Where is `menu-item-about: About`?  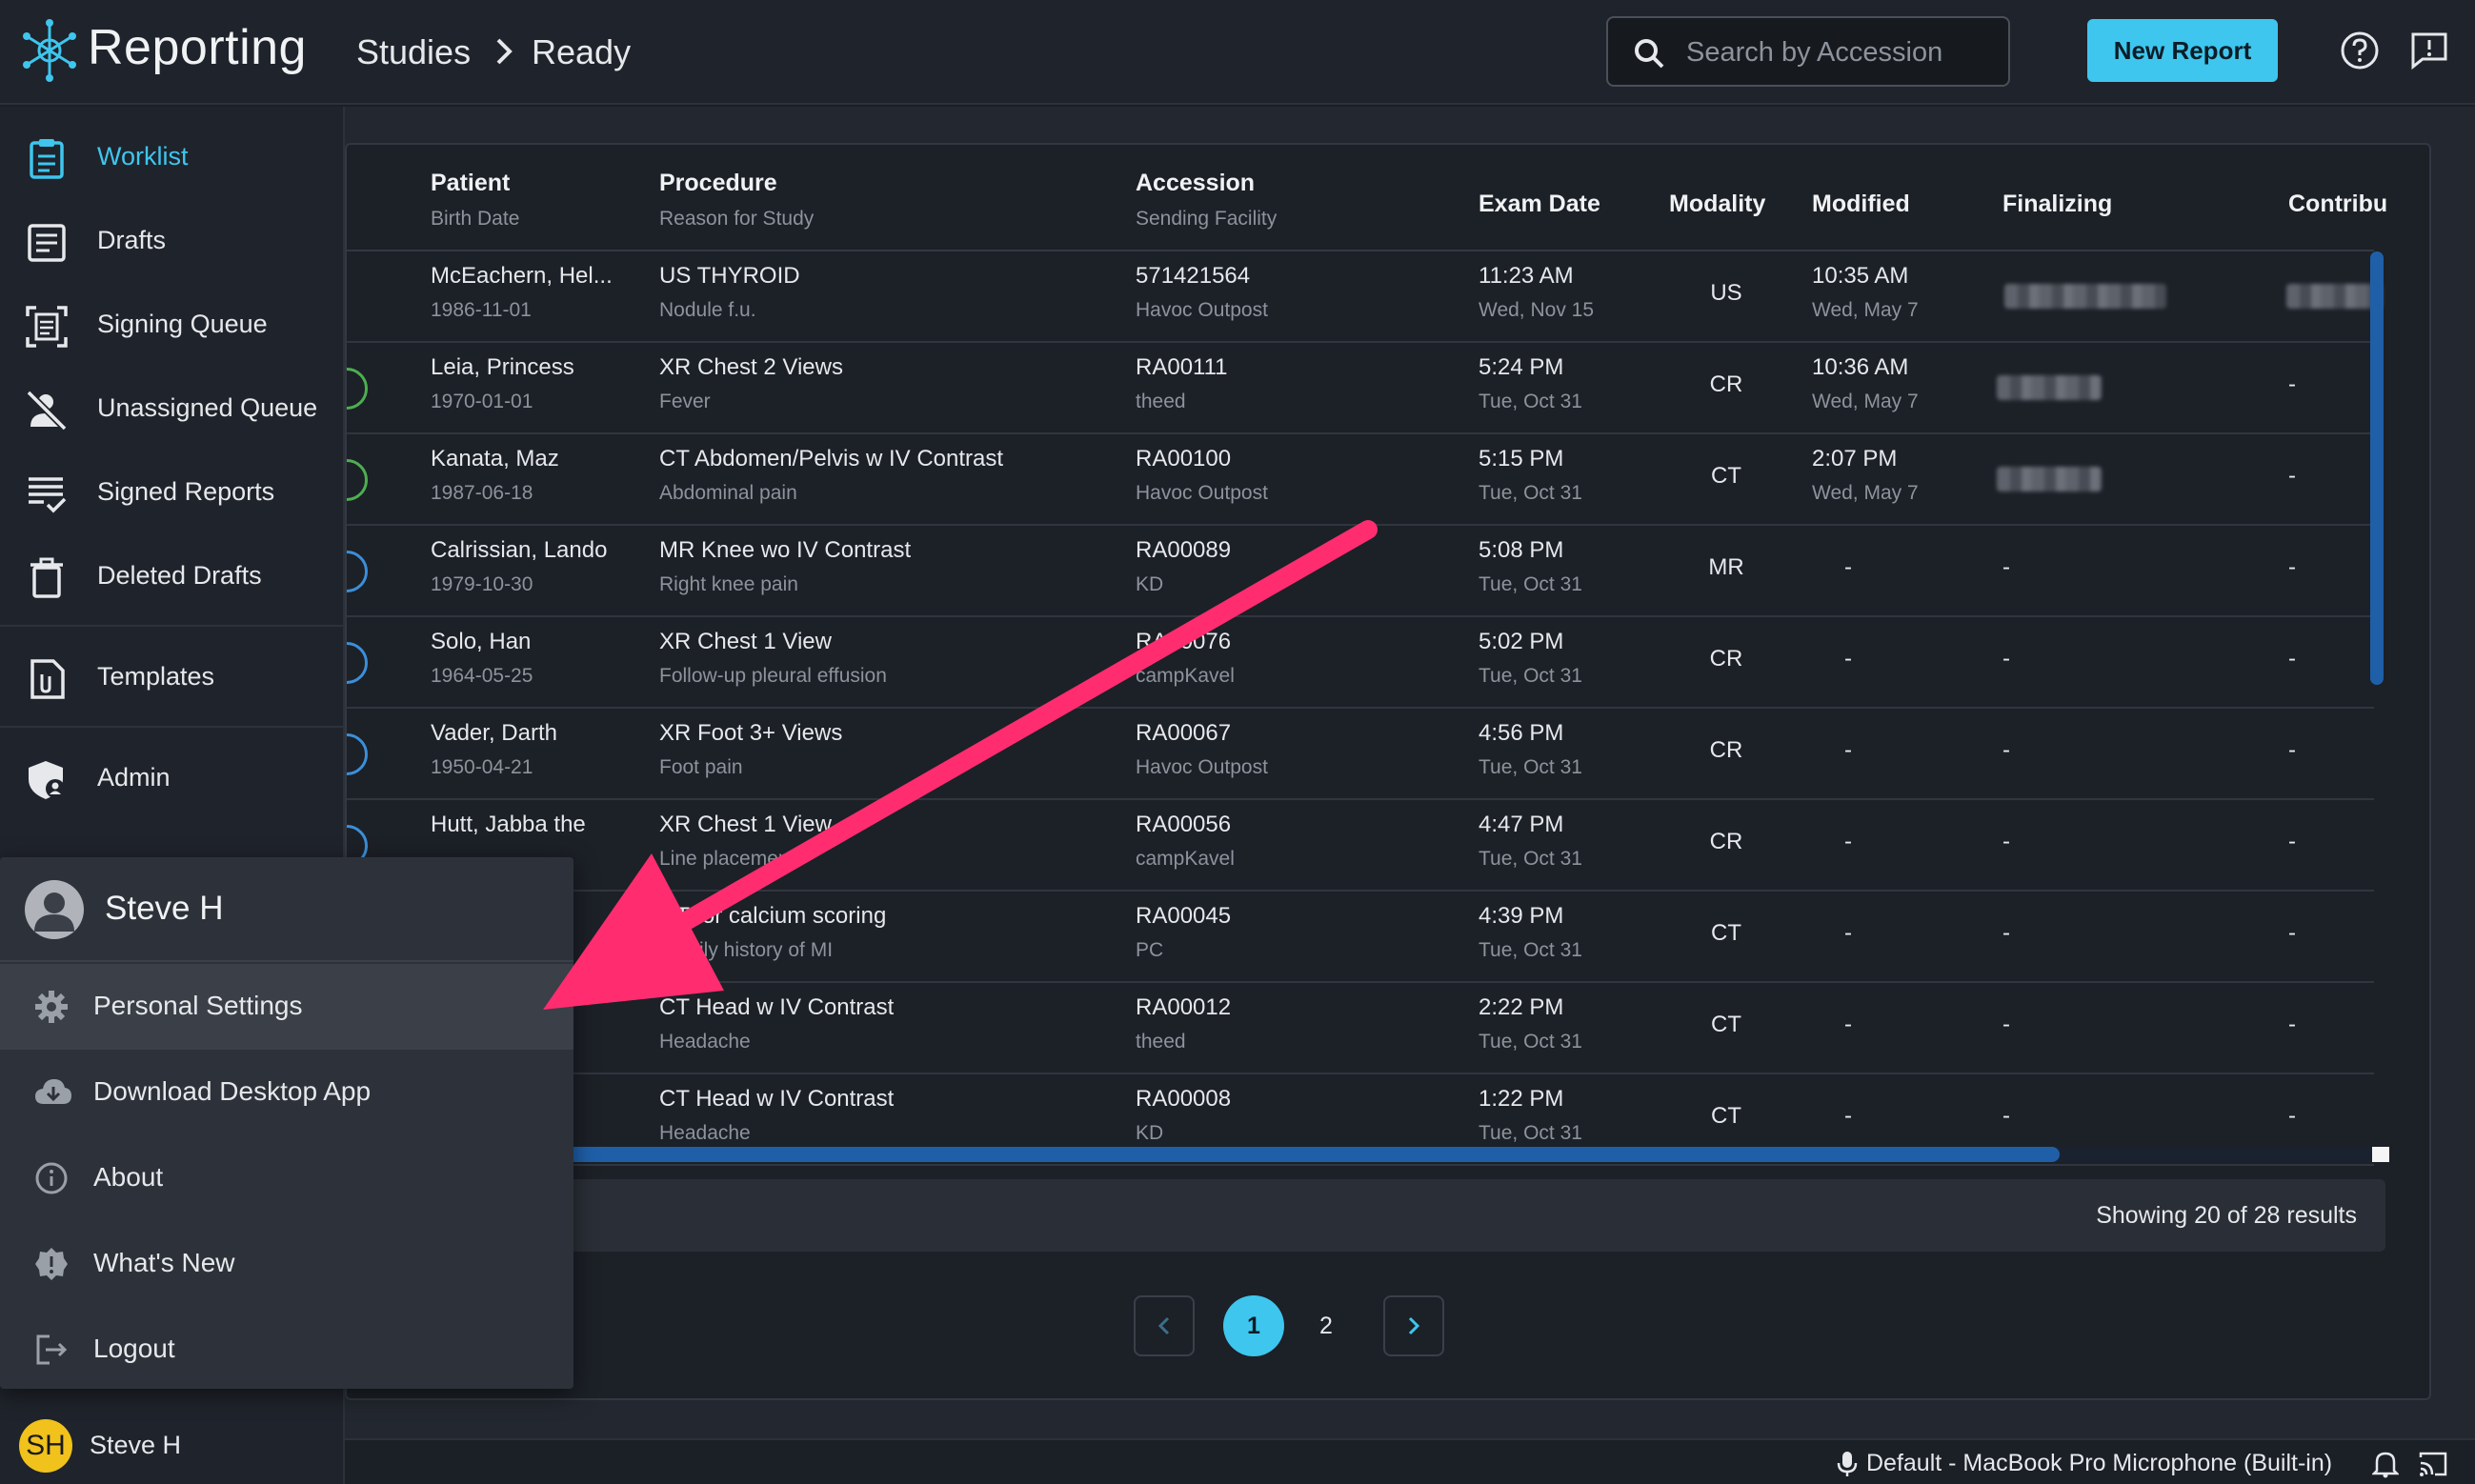 menu-item-about: About is located at coordinates (286, 1178).